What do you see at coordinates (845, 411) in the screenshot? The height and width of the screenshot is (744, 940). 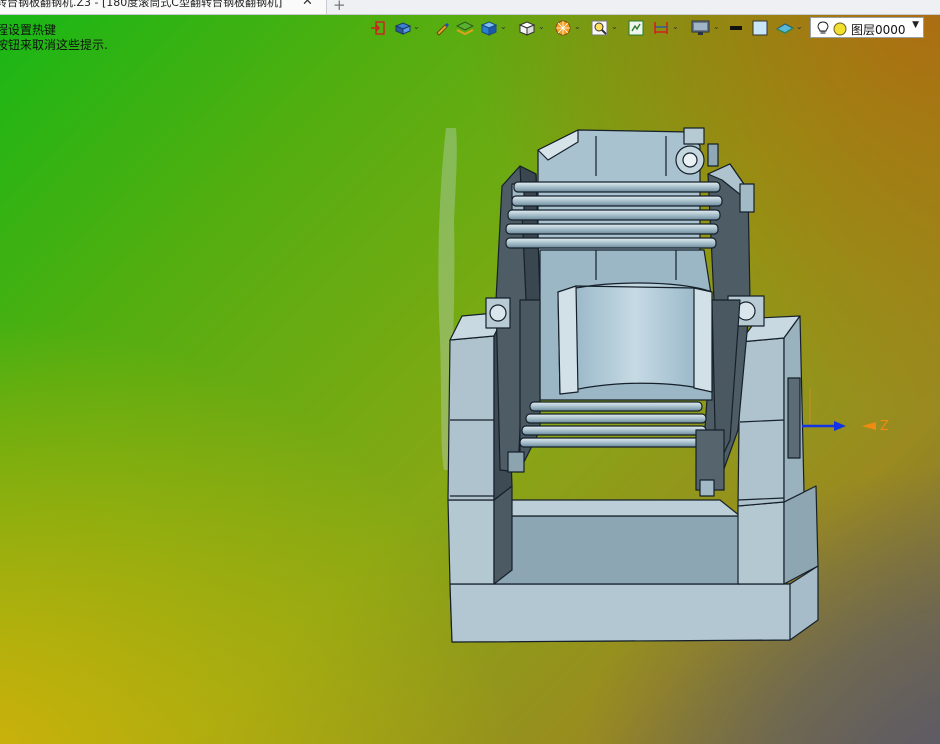 I see `axis-triad: Z` at bounding box center [845, 411].